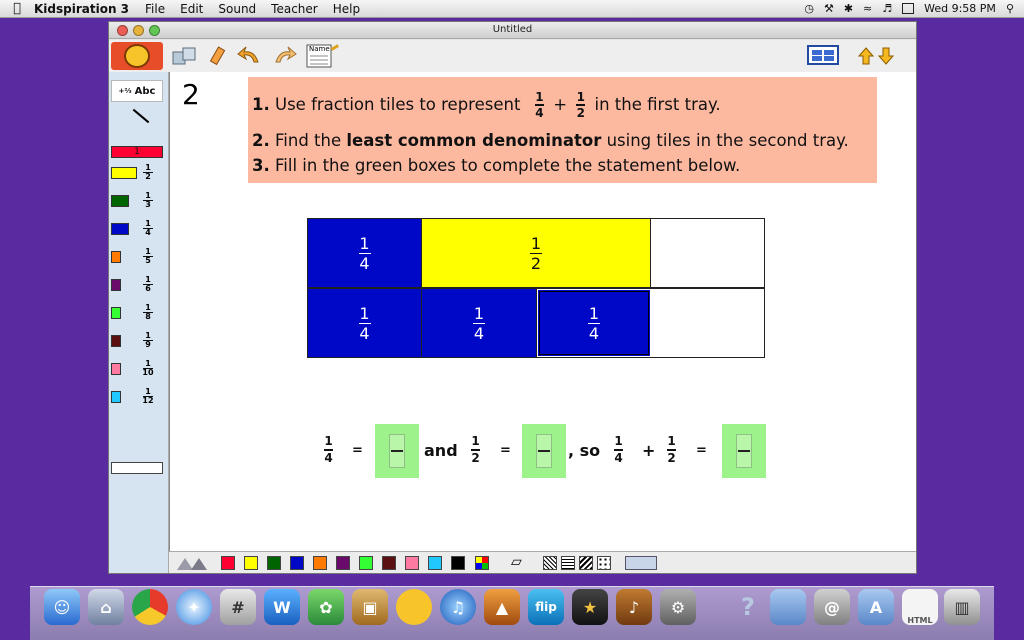 This screenshot has height=640, width=1024. Describe the element at coordinates (346, 9) in the screenshot. I see `menu-help: Help` at that location.